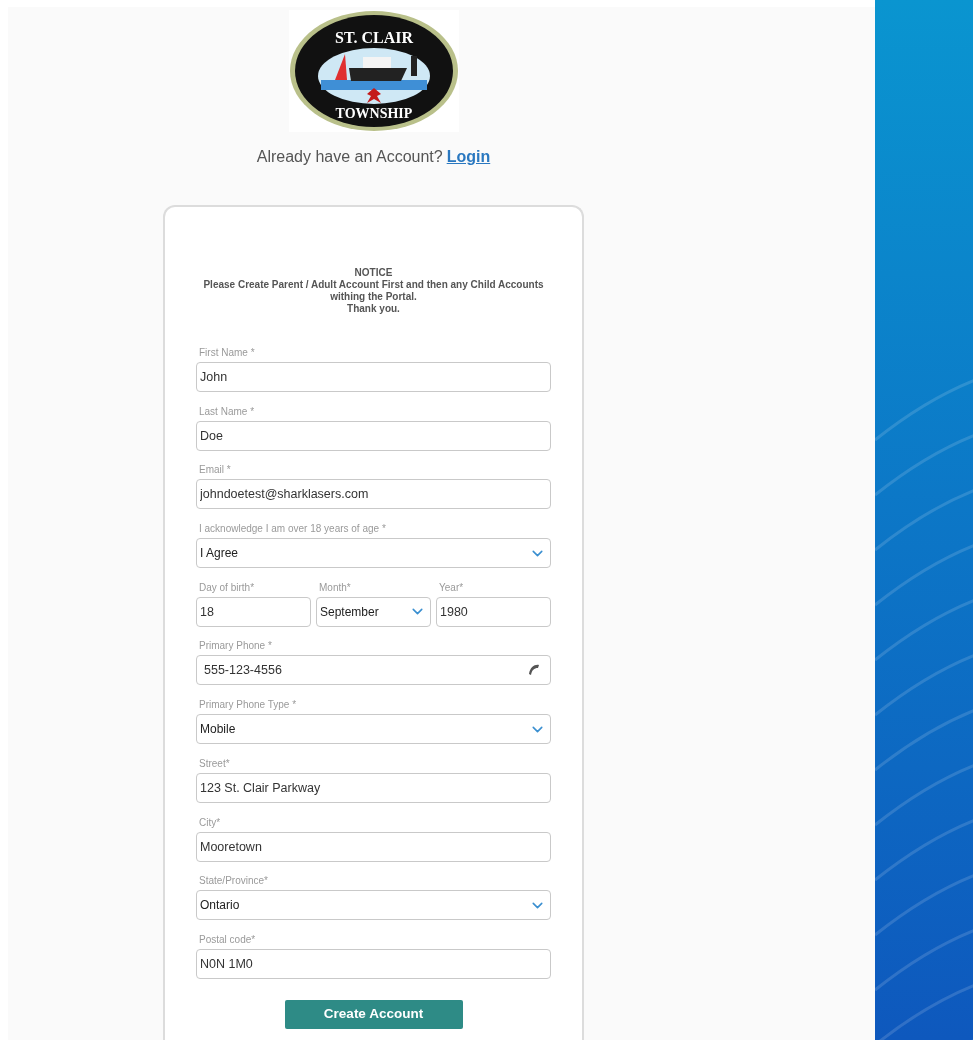 The height and width of the screenshot is (1040, 973). What do you see at coordinates (235, 646) in the screenshot?
I see `field-label: Primary Phone *` at bounding box center [235, 646].